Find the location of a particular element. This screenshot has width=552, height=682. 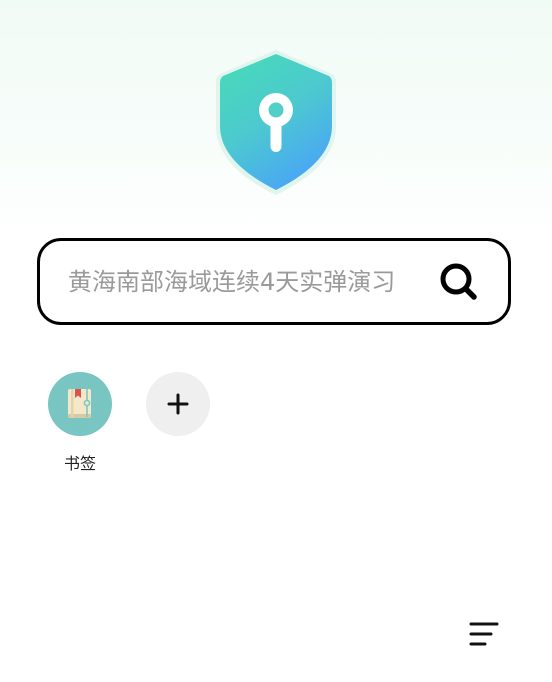

search-input is located at coordinates (248, 281).